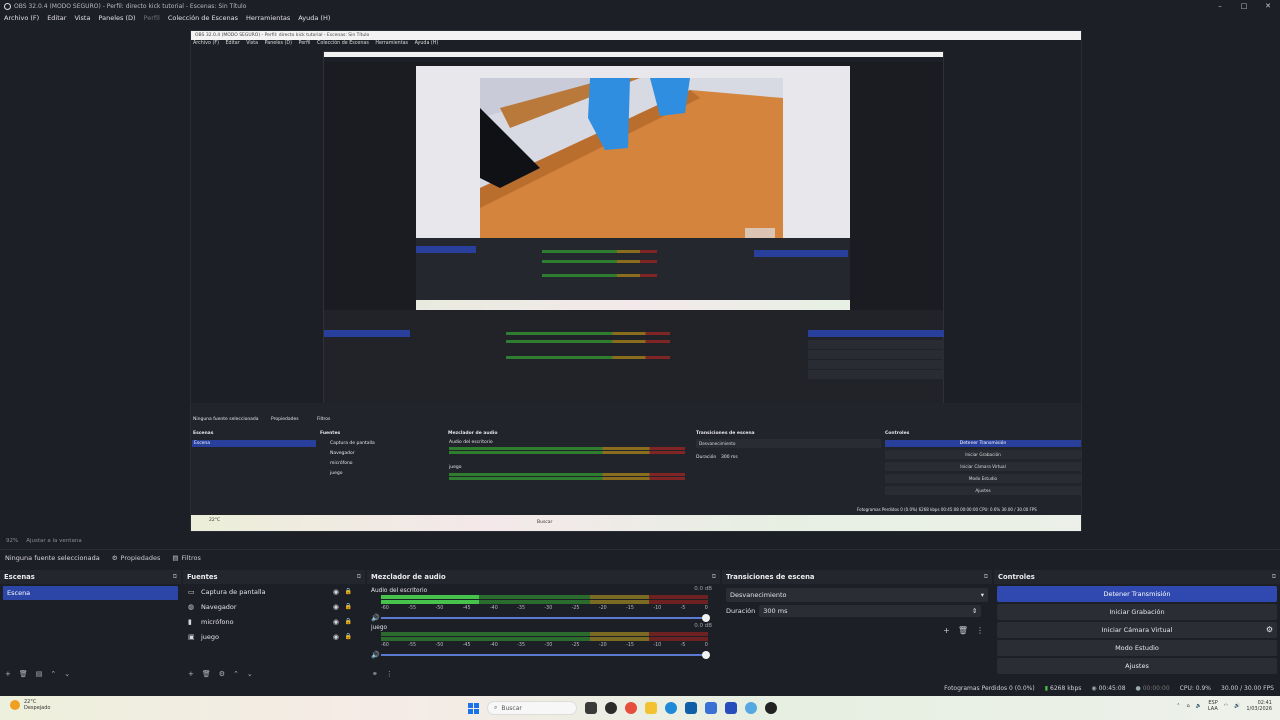 The height and width of the screenshot is (720, 1280). I want to click on wifi-icon: ◠, so click(1226, 706).